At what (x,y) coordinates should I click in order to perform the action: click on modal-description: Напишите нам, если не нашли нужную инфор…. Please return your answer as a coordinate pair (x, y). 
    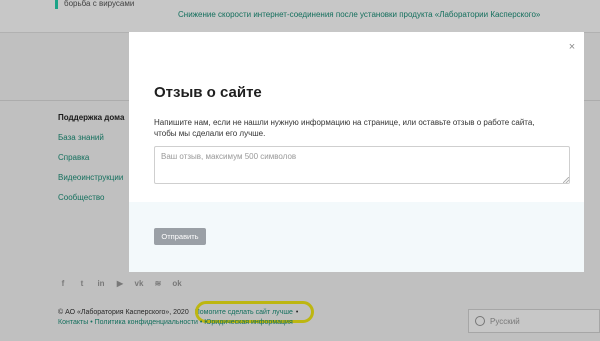
    Looking at the image, I should click on (344, 128).